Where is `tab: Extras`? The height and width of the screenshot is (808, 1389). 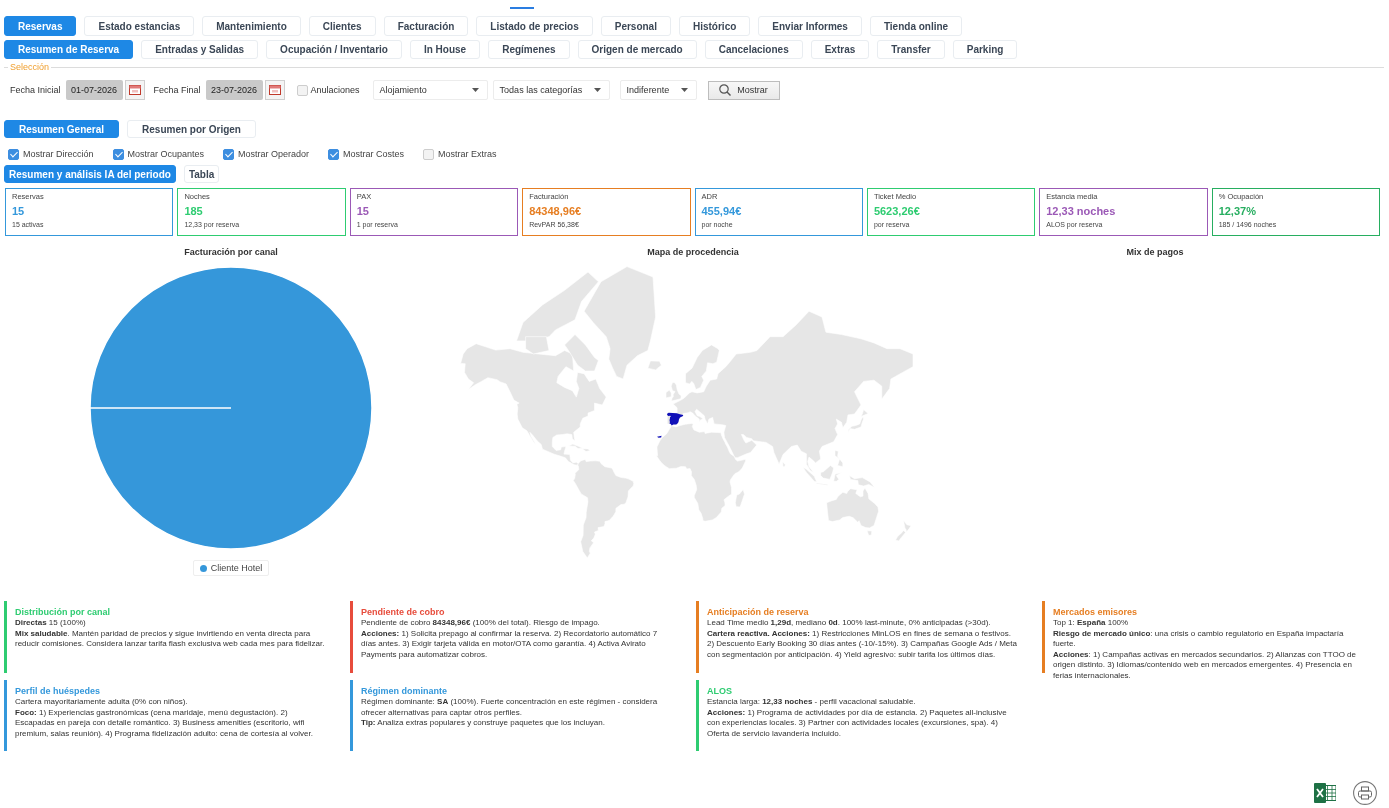 tab: Extras is located at coordinates (840, 49).